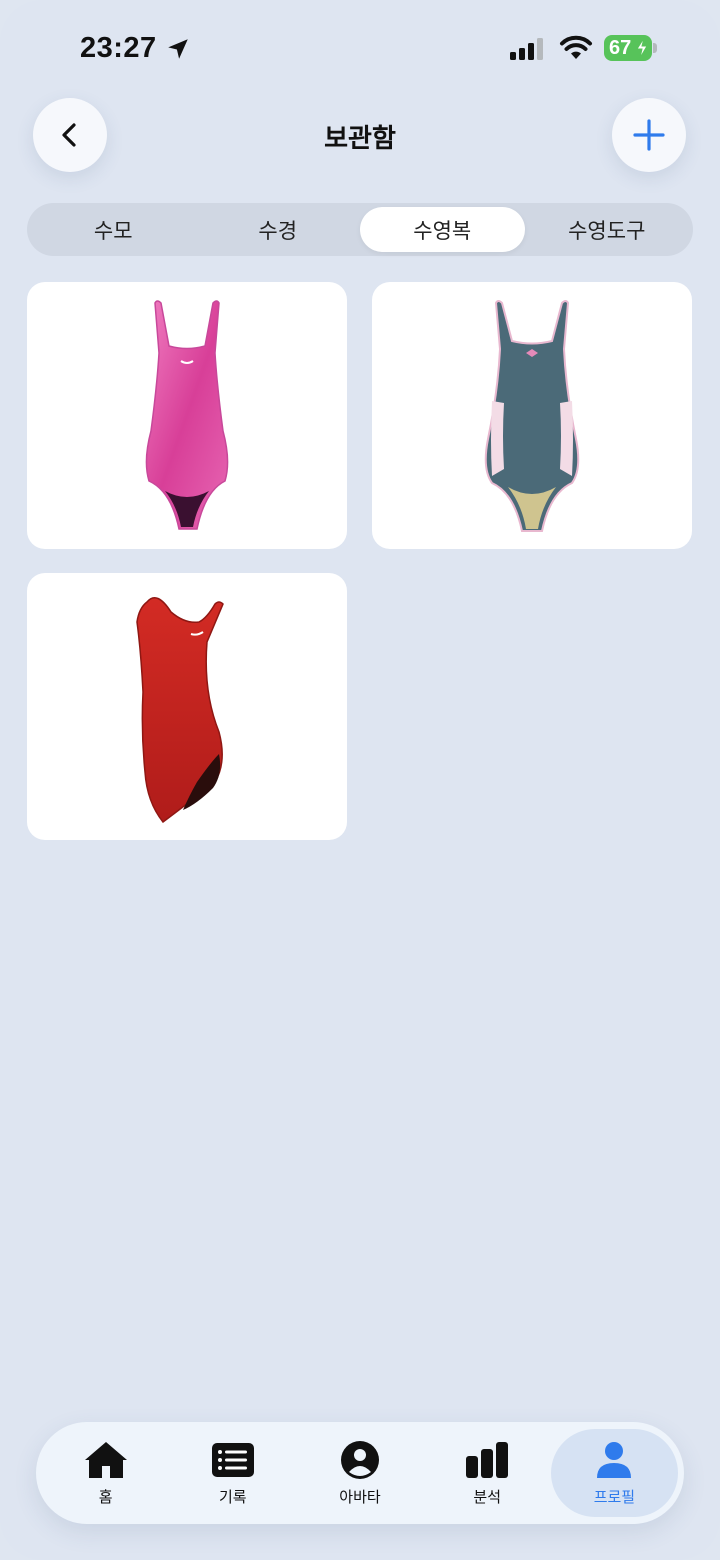  I want to click on list-icon, so click(232, 1459).